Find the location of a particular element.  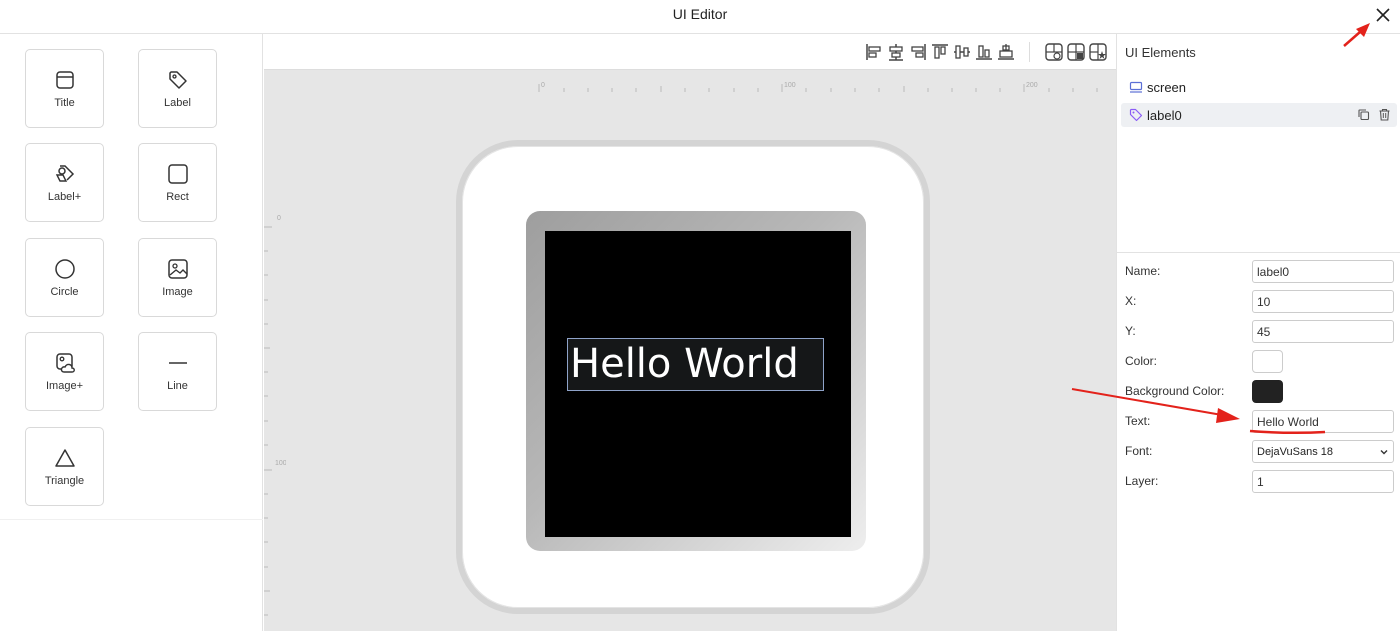

tree-item-label0: label0 is located at coordinates (1259, 115).